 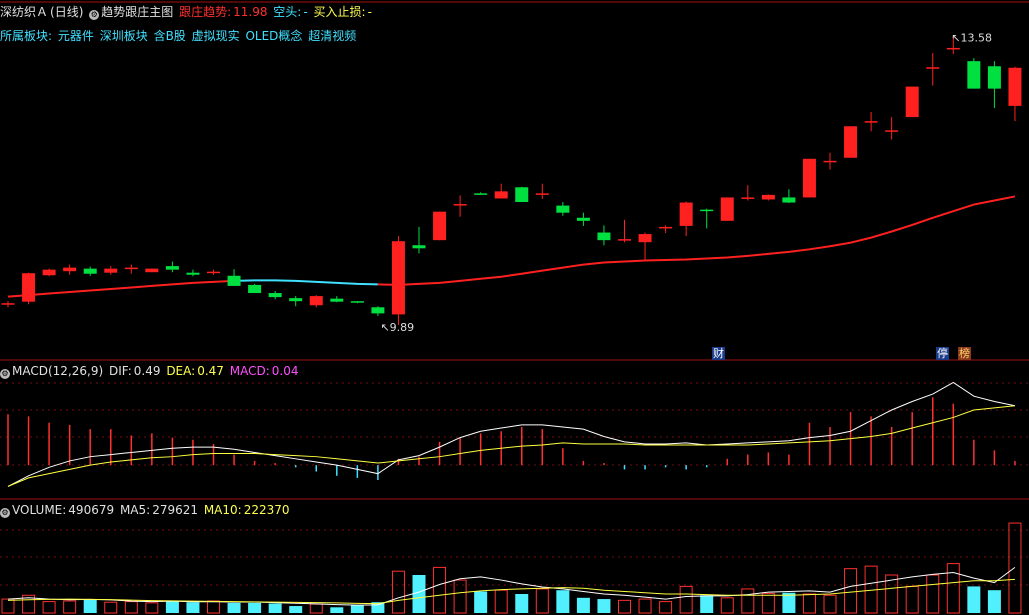 What do you see at coordinates (24, 12) in the screenshot?
I see `stock-name: 深纺织Ａ` at bounding box center [24, 12].